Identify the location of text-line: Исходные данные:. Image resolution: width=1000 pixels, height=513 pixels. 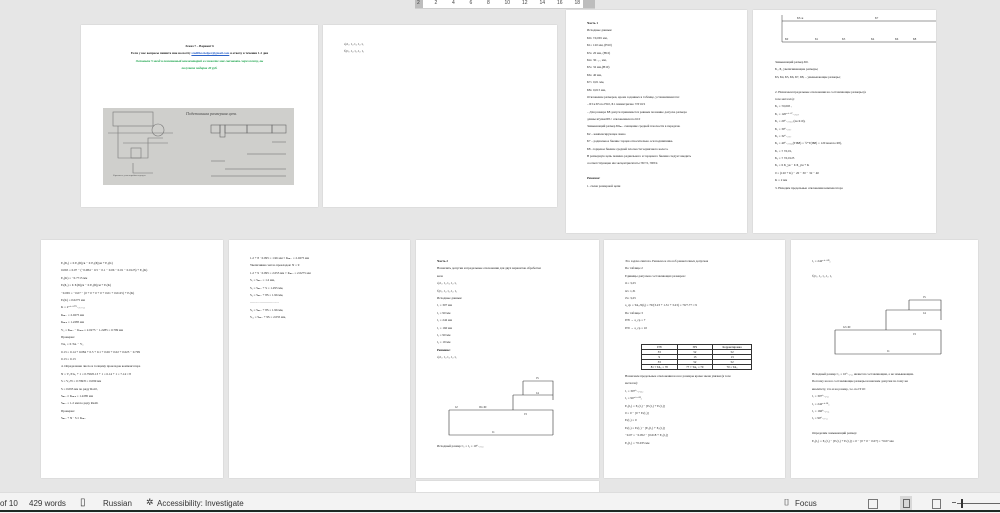
(600, 30).